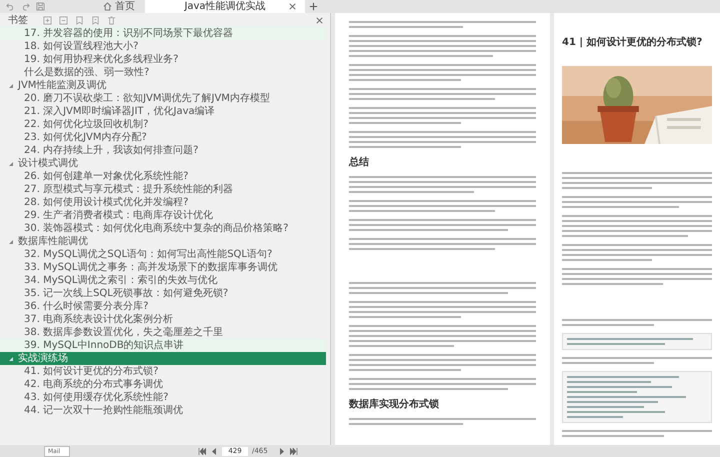 The width and height of the screenshot is (720, 457). What do you see at coordinates (163, 345) in the screenshot?
I see `toc-item: 39. MySQL中InnoDB的知识点串讲` at bounding box center [163, 345].